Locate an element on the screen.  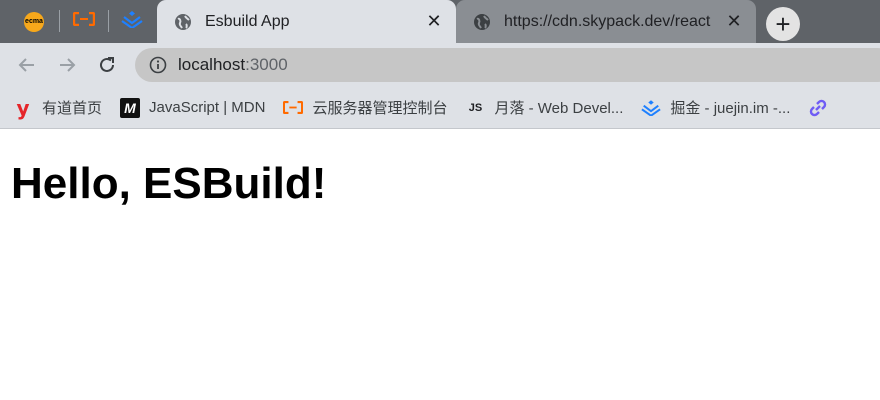
back-button is located at coordinates (27, 65).